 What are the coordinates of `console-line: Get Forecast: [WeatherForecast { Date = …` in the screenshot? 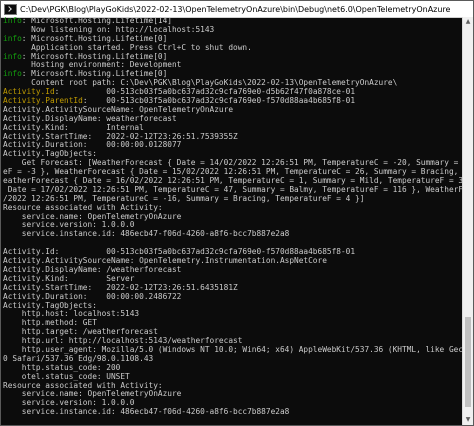 It's located at (234, 163).